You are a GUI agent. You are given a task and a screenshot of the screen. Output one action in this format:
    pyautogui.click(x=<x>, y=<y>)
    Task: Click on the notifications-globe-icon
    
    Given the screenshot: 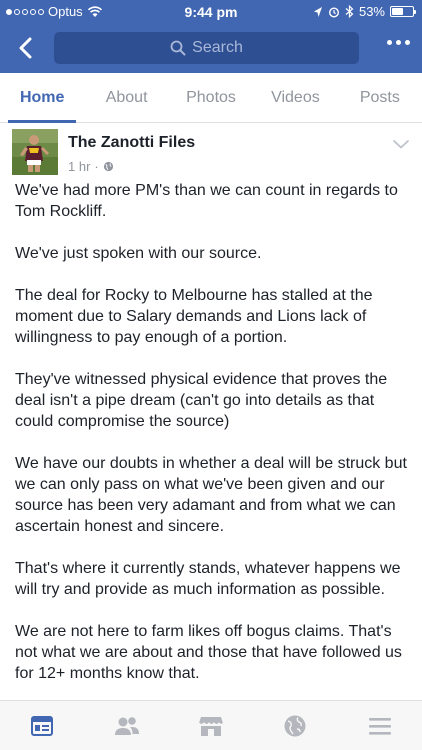 What is the action you would take?
    pyautogui.click(x=295, y=725)
    